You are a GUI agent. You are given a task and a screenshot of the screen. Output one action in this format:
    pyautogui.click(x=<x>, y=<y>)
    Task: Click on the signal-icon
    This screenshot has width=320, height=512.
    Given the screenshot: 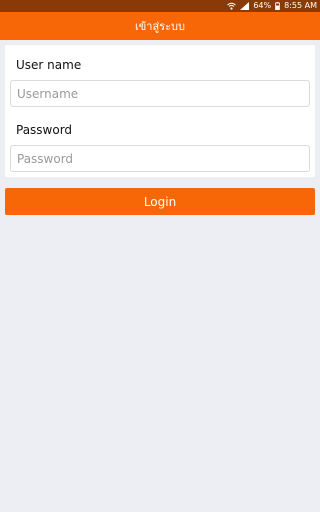 What is the action you would take?
    pyautogui.click(x=245, y=6)
    